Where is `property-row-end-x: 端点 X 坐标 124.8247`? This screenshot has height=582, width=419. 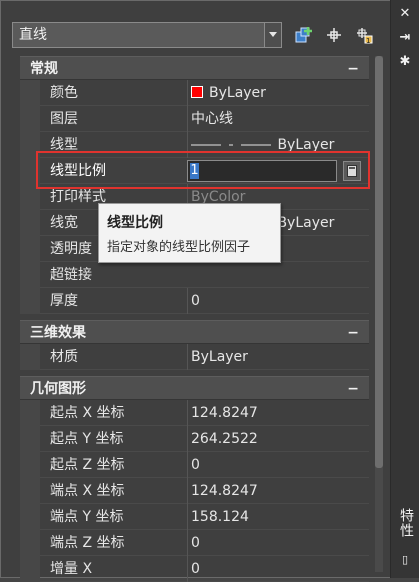
property-row-end-x: 端点 X 坐标 124.8247 is located at coordinates (194, 491).